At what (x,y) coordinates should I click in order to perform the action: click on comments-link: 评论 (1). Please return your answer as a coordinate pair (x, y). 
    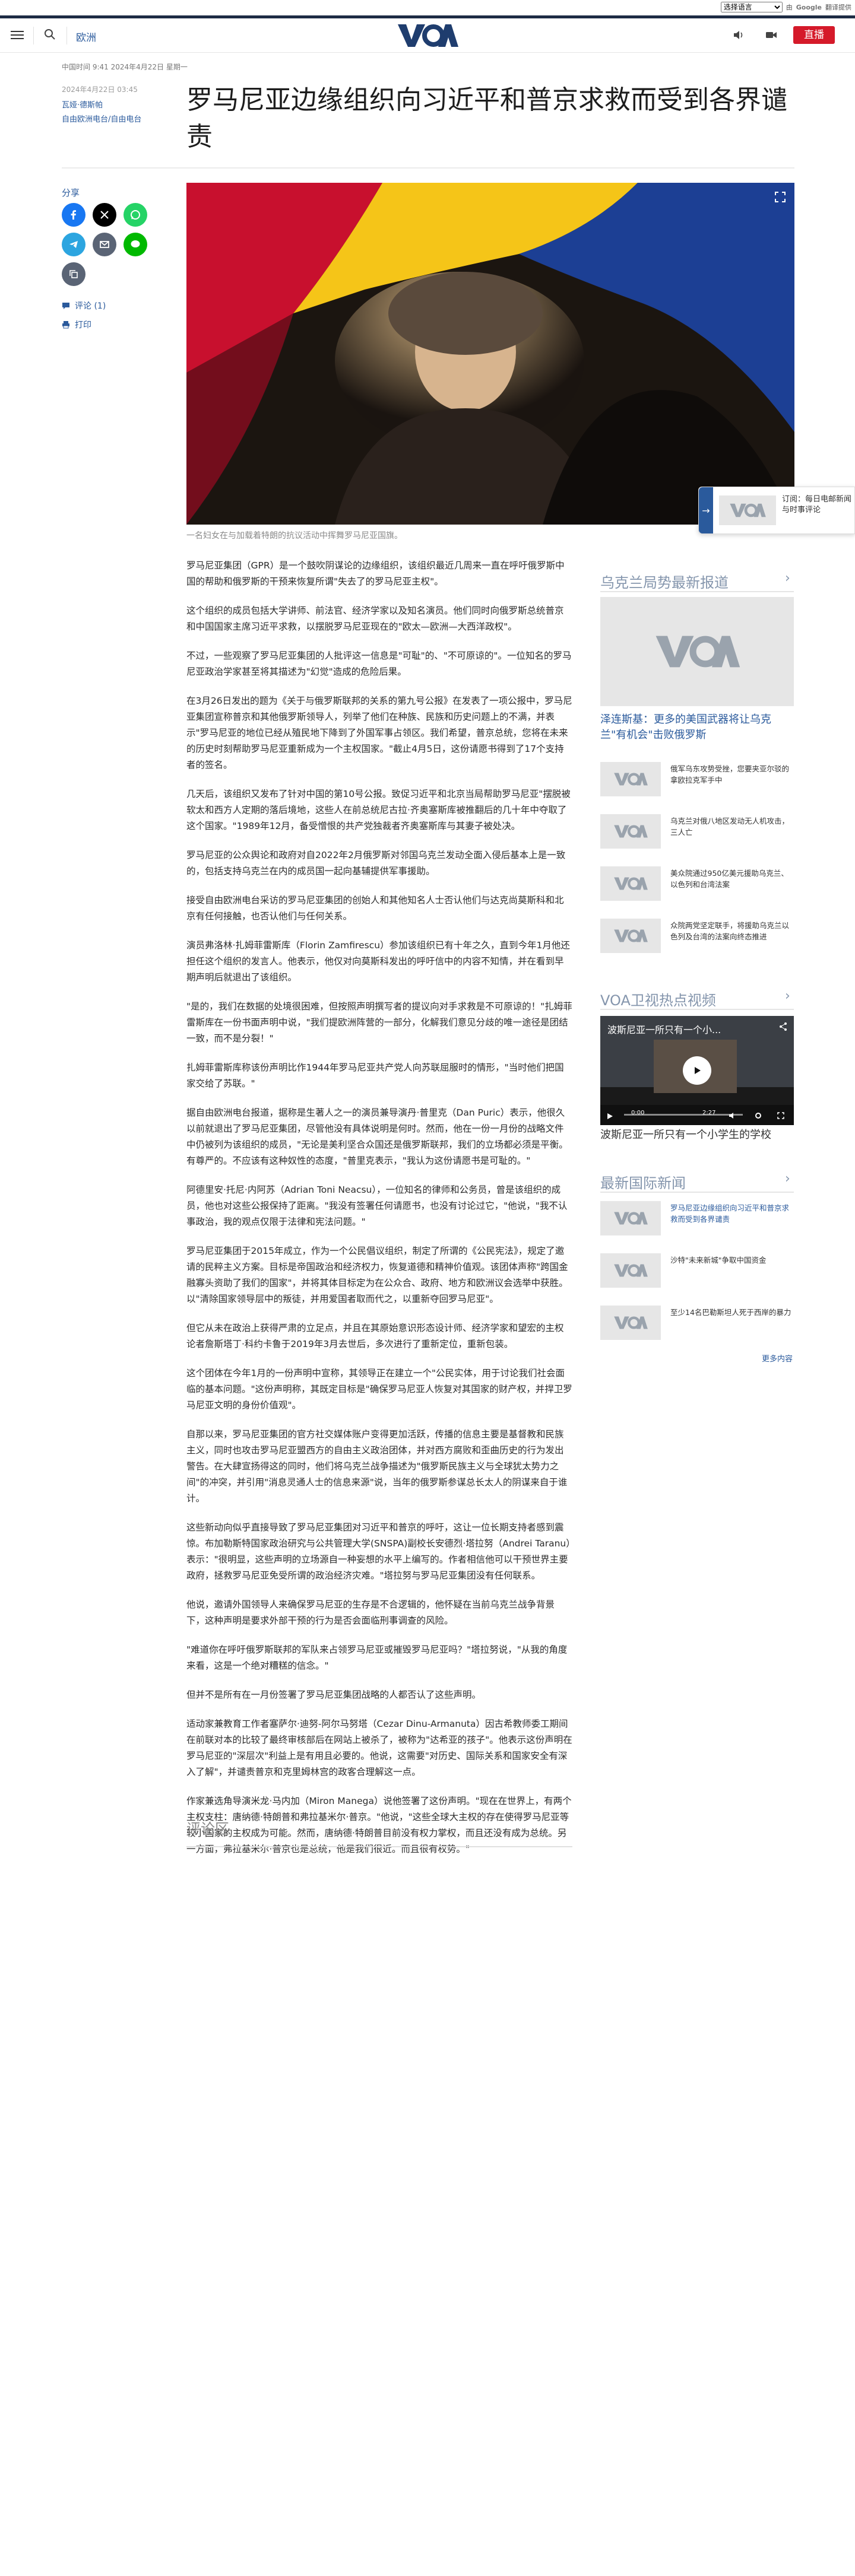
    Looking at the image, I should click on (84, 306).